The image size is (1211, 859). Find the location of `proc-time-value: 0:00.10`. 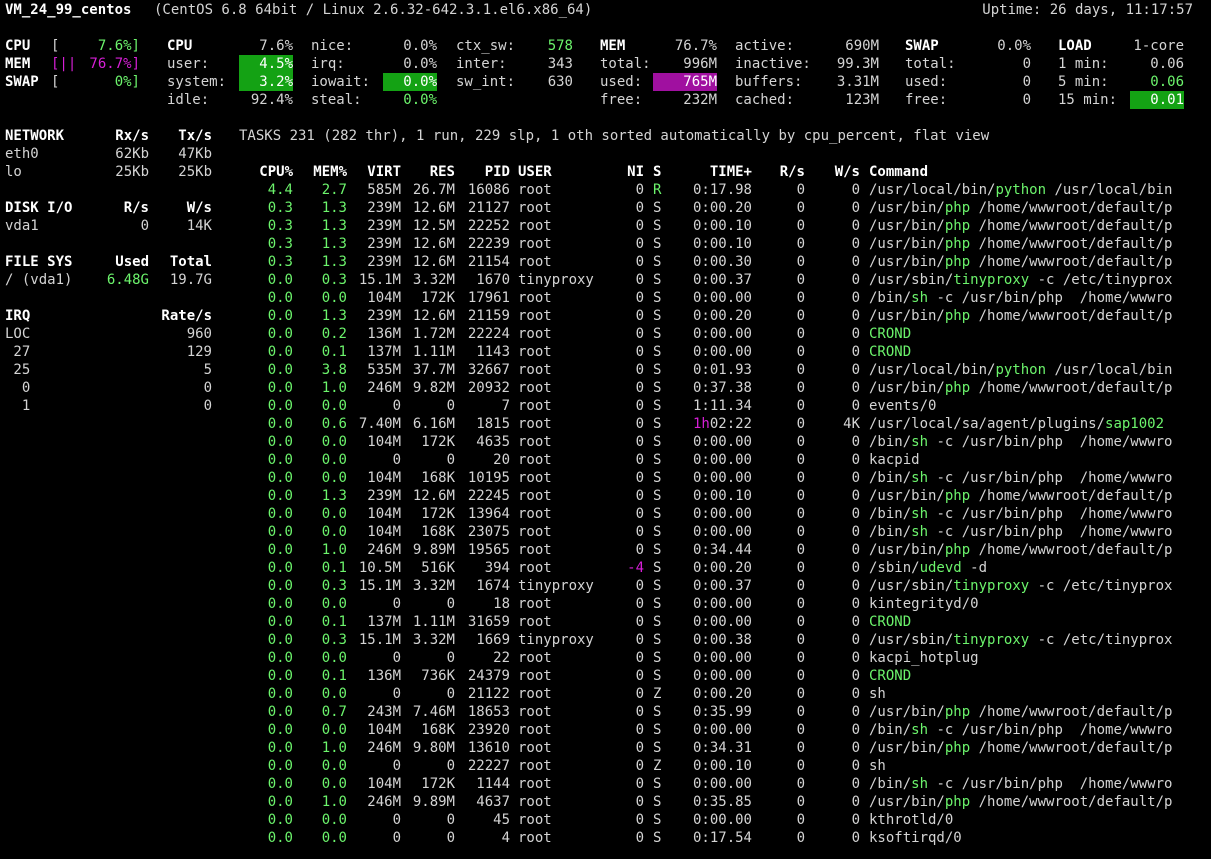

proc-time-value: 0:00.10 is located at coordinates (722, 244).